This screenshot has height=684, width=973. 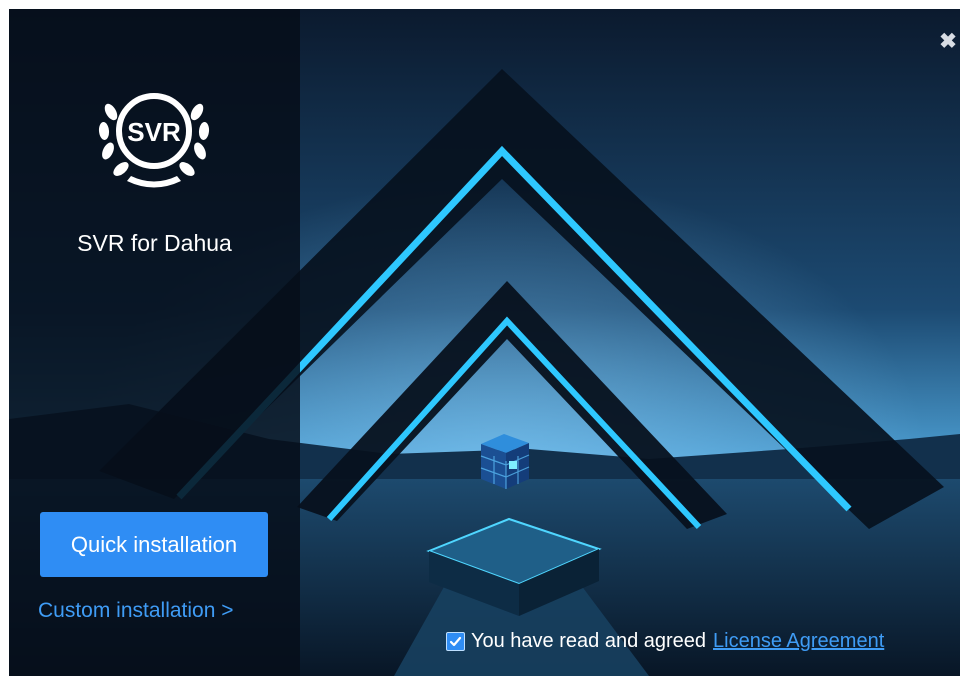 I want to click on license-agreement-link: License Agreement, so click(x=798, y=641).